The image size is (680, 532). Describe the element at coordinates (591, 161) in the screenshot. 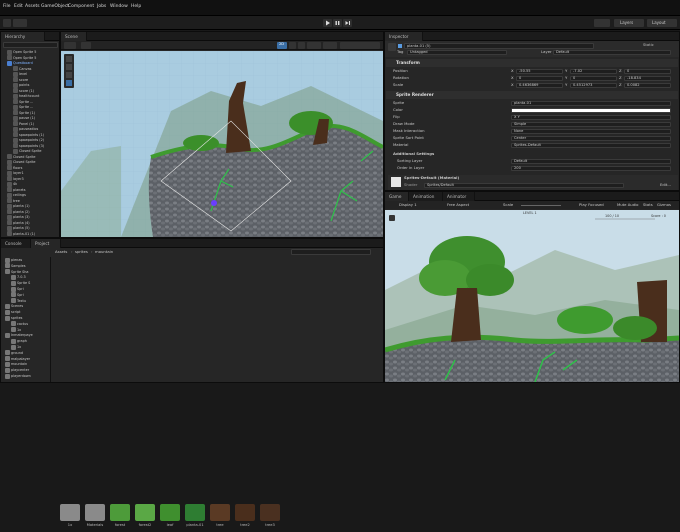

I see `sorting-layer-dropdown: Default` at that location.